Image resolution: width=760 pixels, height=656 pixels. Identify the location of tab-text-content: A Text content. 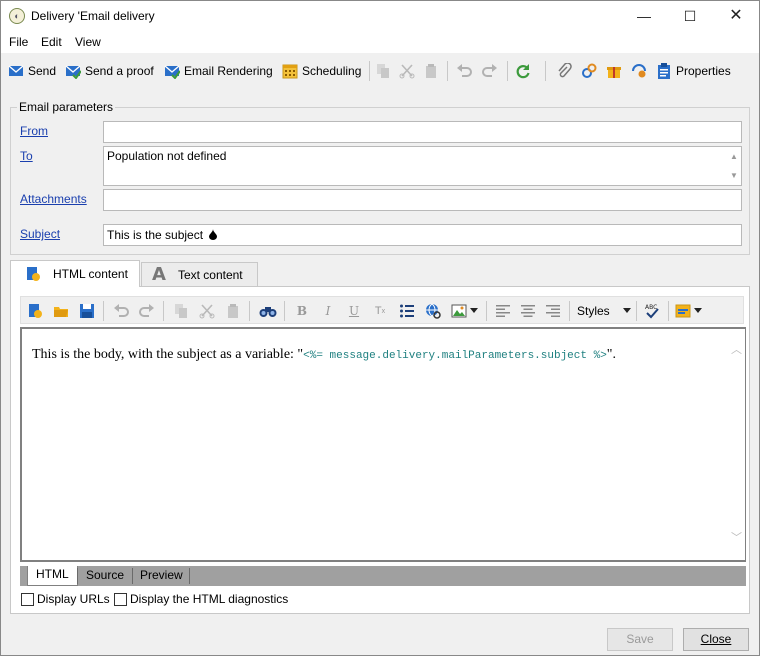
(199, 274).